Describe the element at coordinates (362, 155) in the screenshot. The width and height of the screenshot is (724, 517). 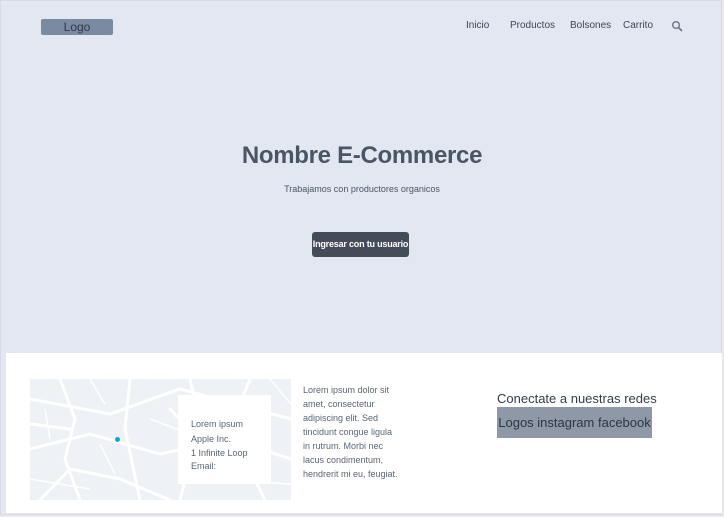
I see `page-title: Nombre E-Commerce` at that location.